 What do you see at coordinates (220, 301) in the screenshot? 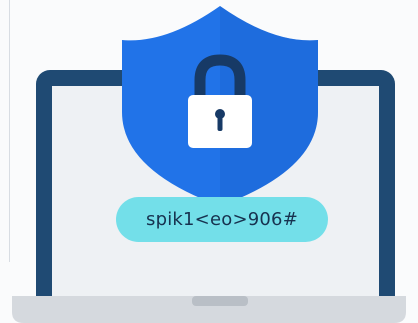
I see `laptop-notch` at bounding box center [220, 301].